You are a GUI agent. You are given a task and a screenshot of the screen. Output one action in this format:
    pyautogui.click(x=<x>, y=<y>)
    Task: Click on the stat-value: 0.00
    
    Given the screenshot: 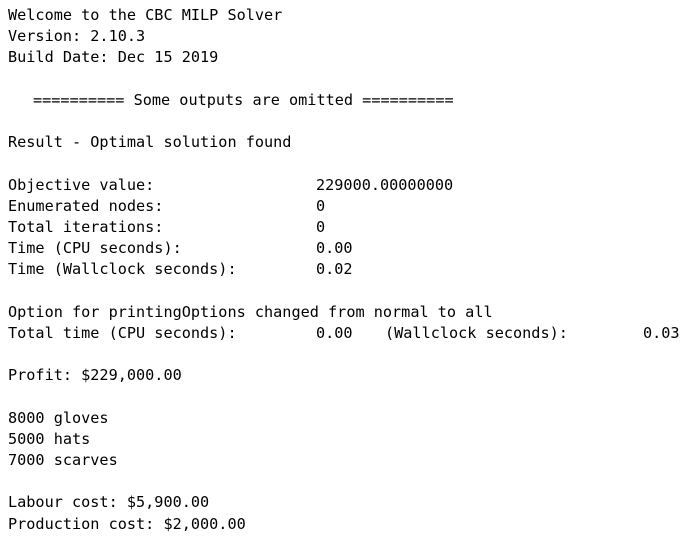 What is the action you would take?
    pyautogui.click(x=334, y=248)
    